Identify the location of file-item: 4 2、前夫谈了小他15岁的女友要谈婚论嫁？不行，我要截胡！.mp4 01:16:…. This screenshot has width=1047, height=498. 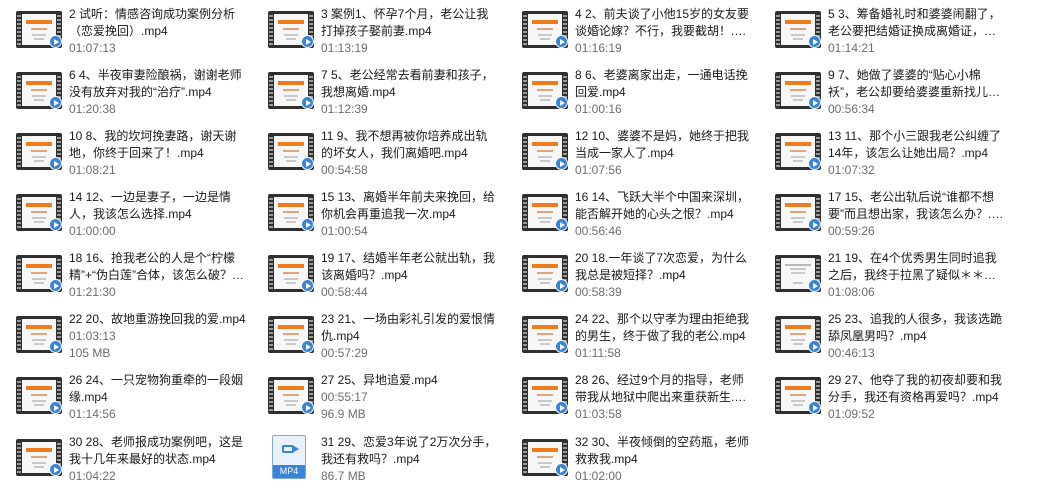
(630, 32).